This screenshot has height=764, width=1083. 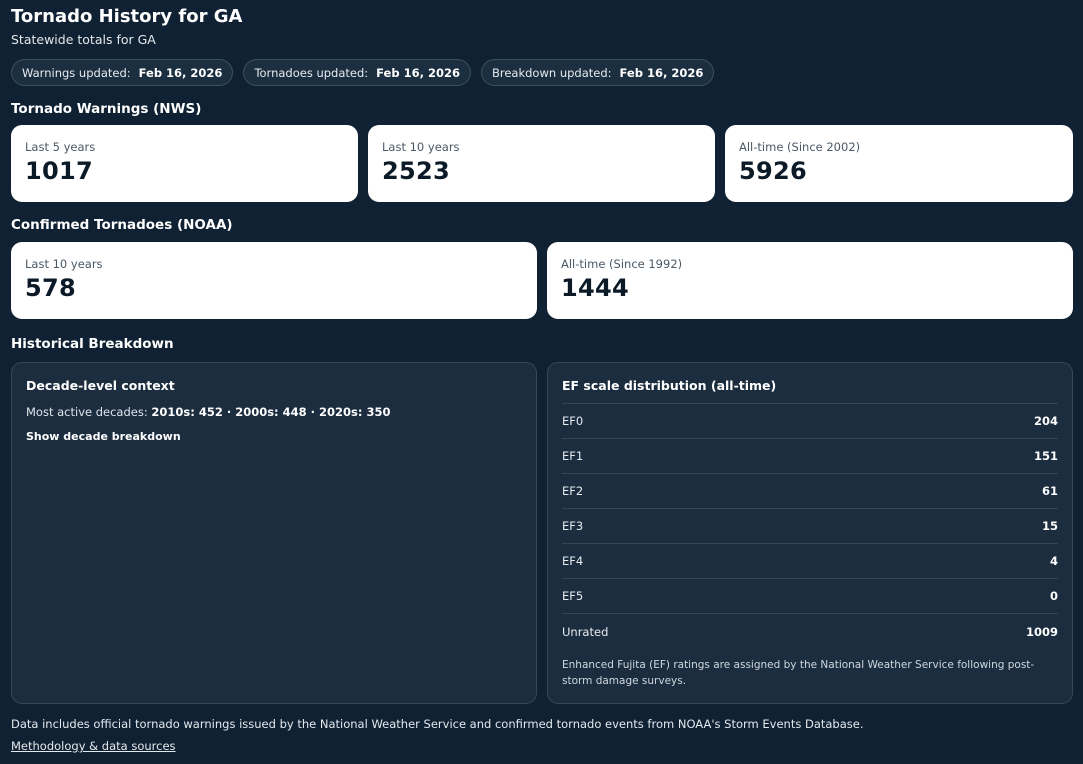 I want to click on ef-value: 15, so click(x=1049, y=526).